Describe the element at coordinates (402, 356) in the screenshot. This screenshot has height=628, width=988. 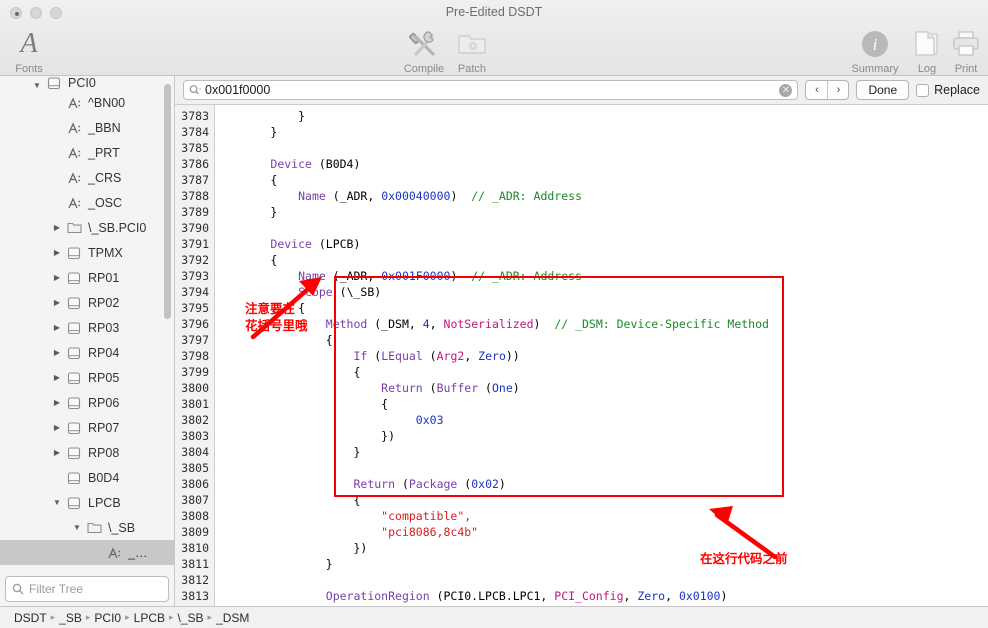
I see `code-token-kw: LEqual` at that location.